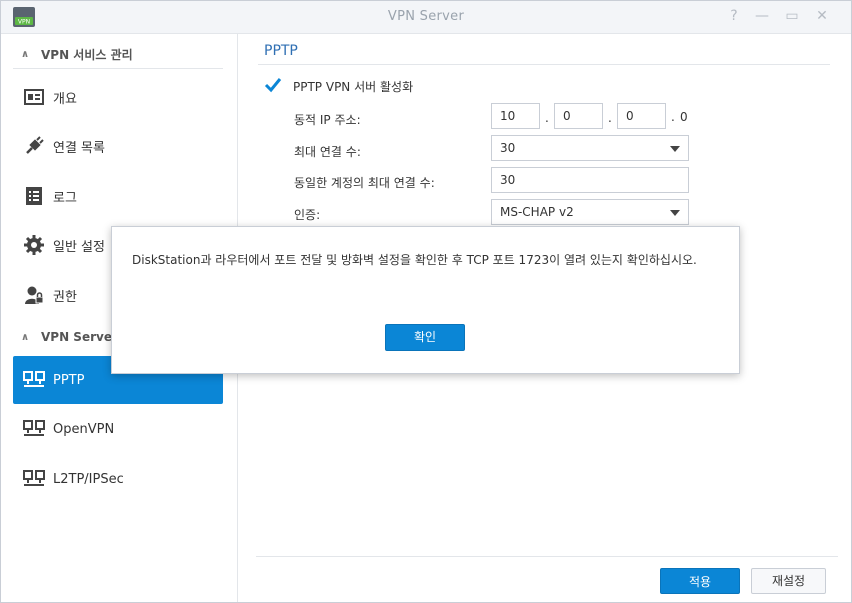 This screenshot has width=852, height=603. I want to click on checkmark-icon, so click(273, 85).